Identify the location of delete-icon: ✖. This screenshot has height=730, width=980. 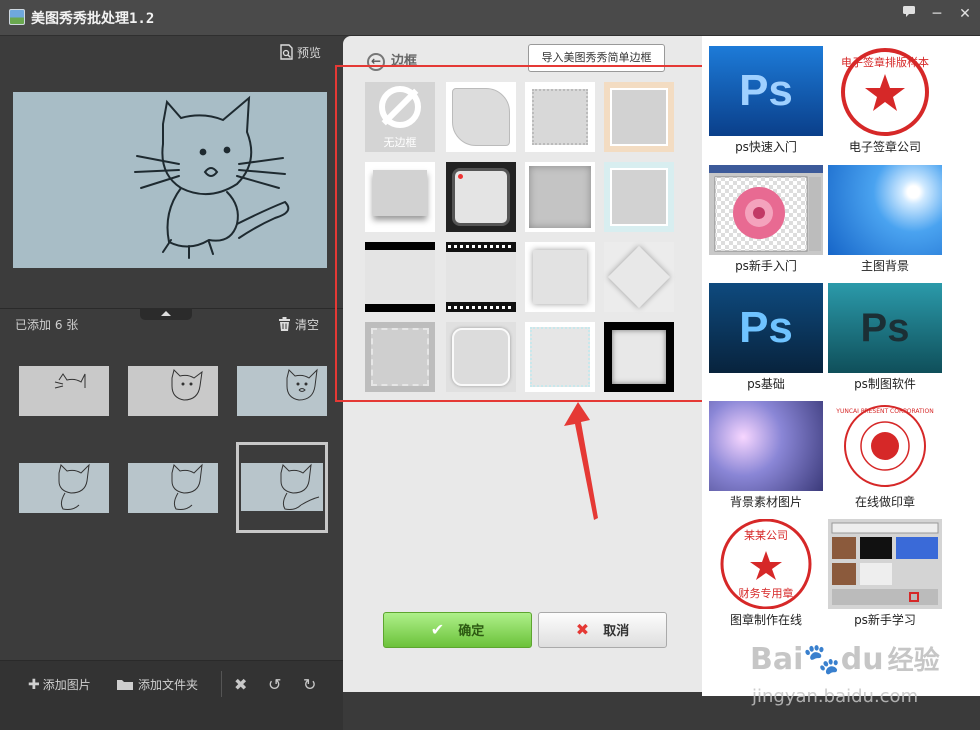
(240, 684).